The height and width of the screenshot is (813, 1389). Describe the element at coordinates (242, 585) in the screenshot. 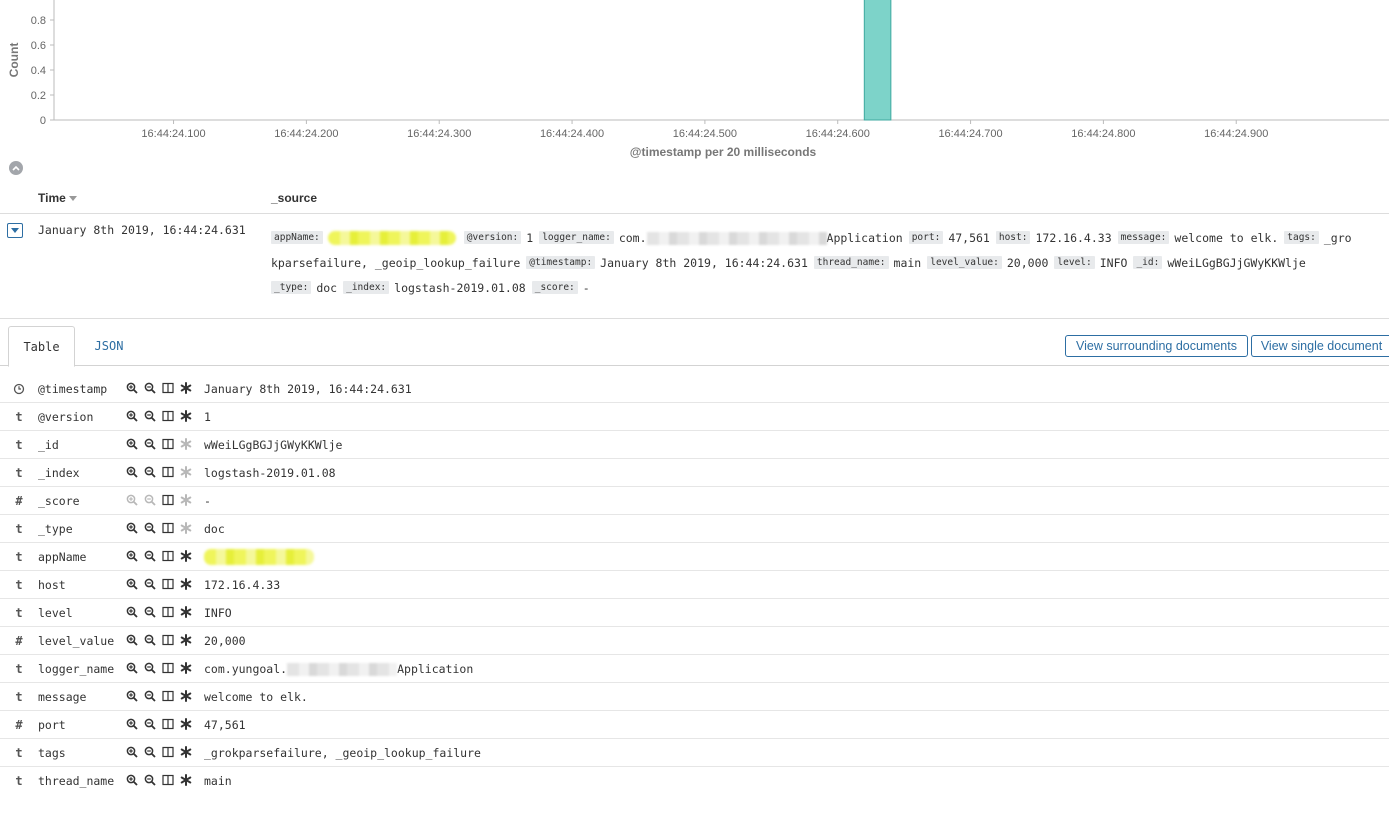

I see `field-value: 172.16.4.33` at that location.